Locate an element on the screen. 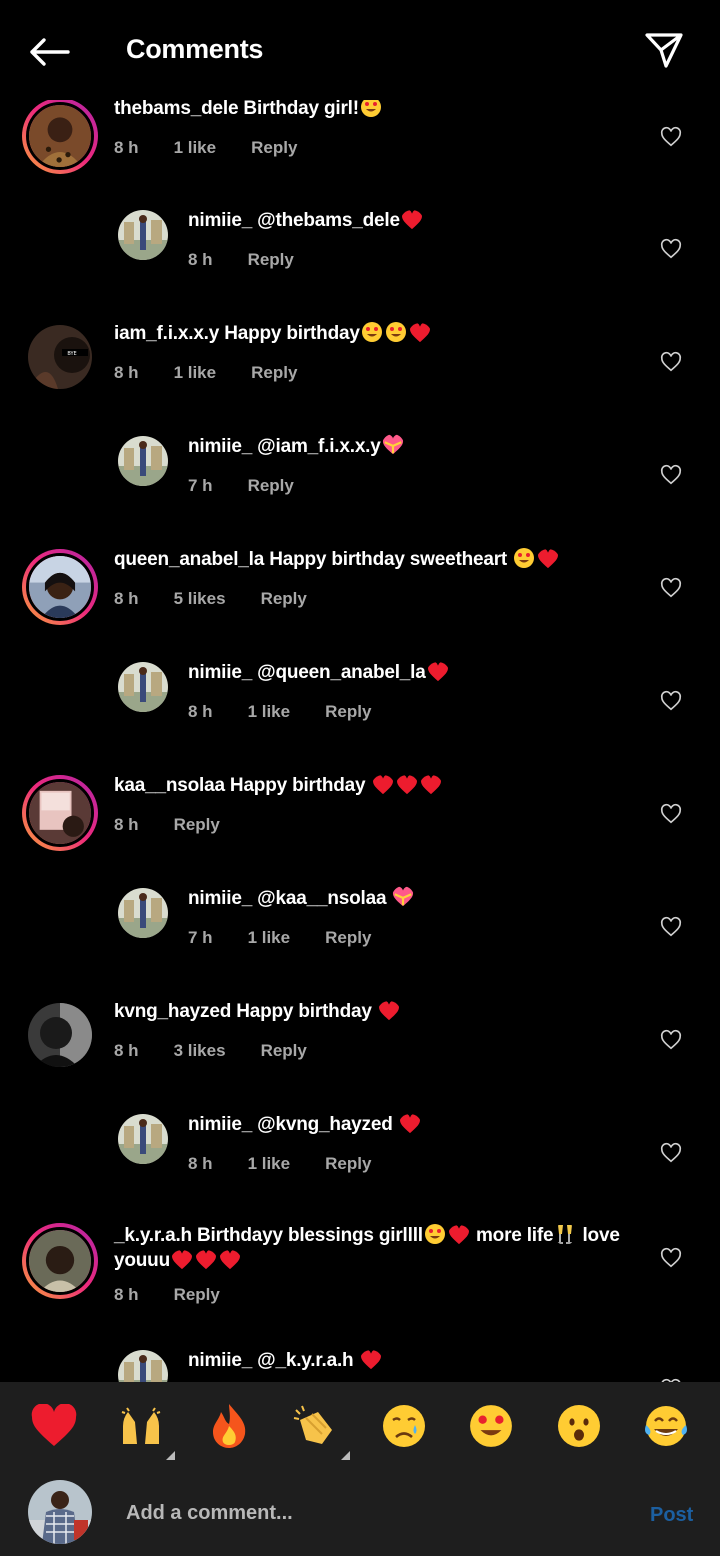  reaction-surprised-face is located at coordinates (579, 1426).